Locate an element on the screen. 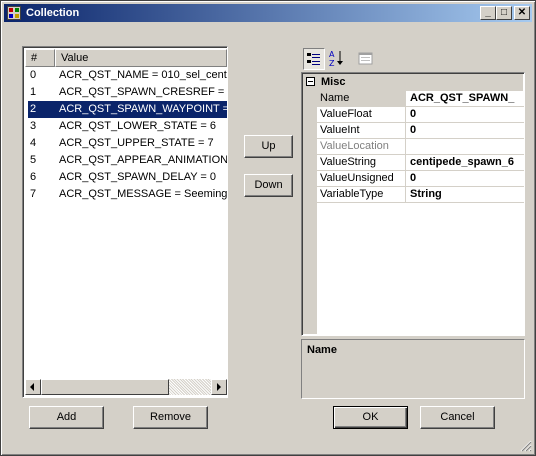 This screenshot has height=456, width=536. property-pages-button is located at coordinates (366, 59).